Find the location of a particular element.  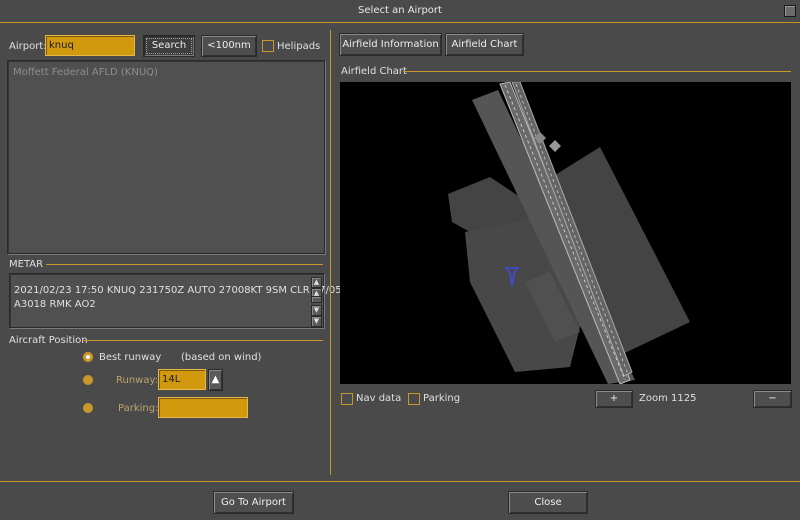

helipads-checkbox is located at coordinates (268, 46).